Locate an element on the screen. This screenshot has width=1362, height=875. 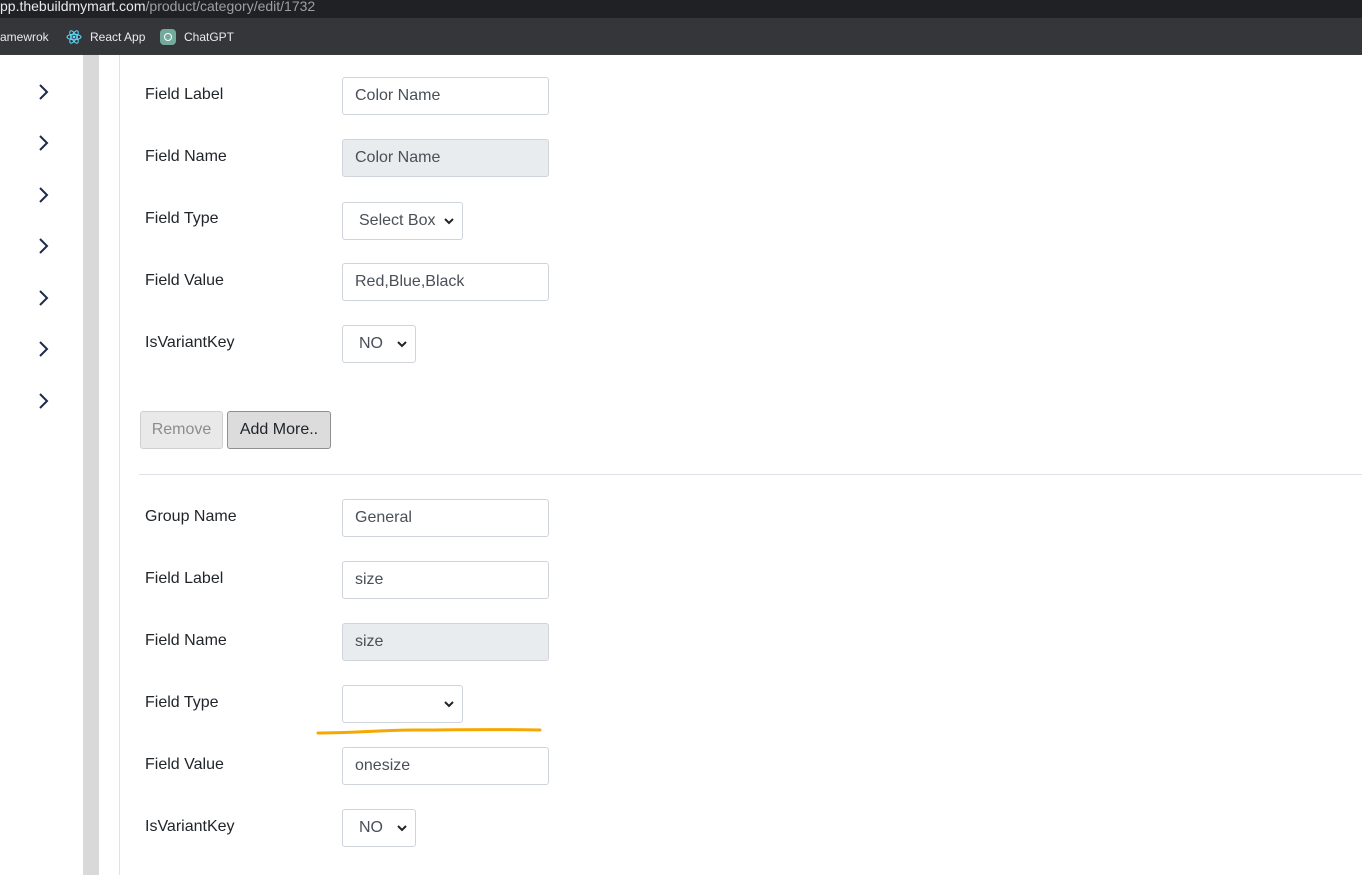
group-name-label: Group Name is located at coordinates (191, 516).